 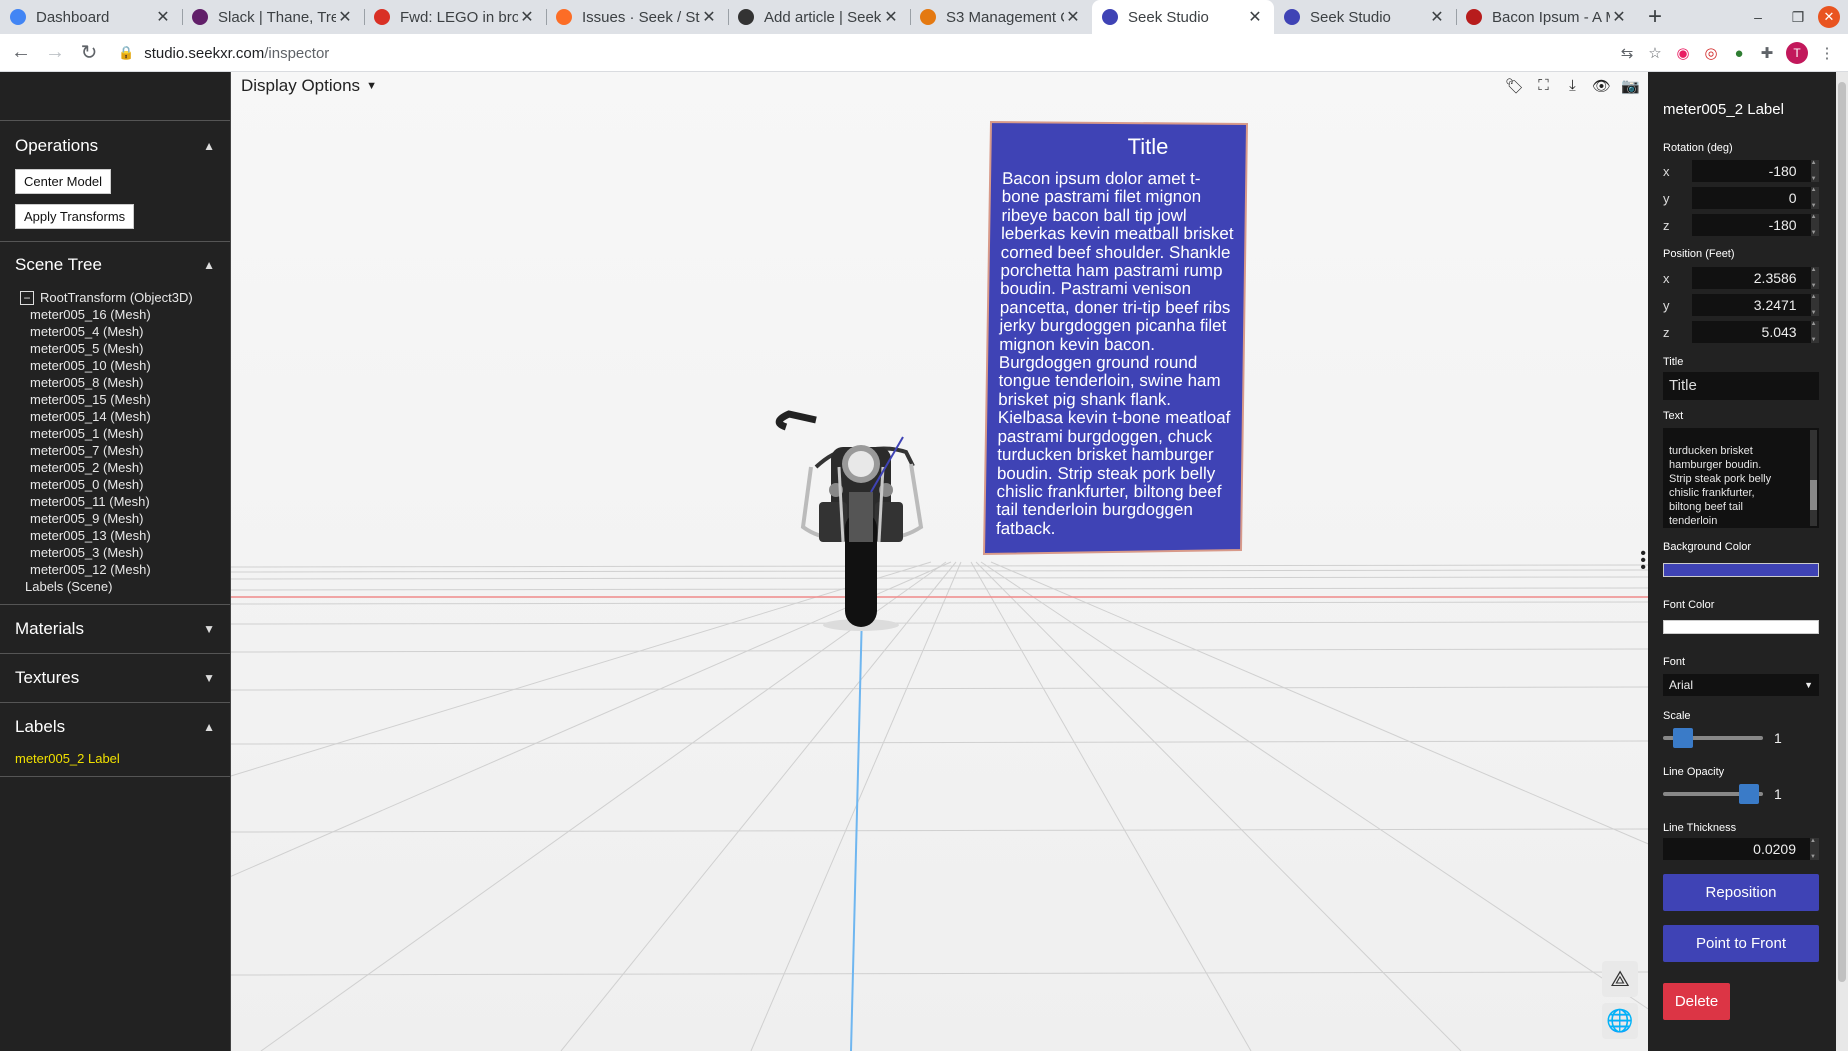 What do you see at coordinates (115, 265) in the screenshot?
I see `scene-tree-header: Scene Tree ▲` at bounding box center [115, 265].